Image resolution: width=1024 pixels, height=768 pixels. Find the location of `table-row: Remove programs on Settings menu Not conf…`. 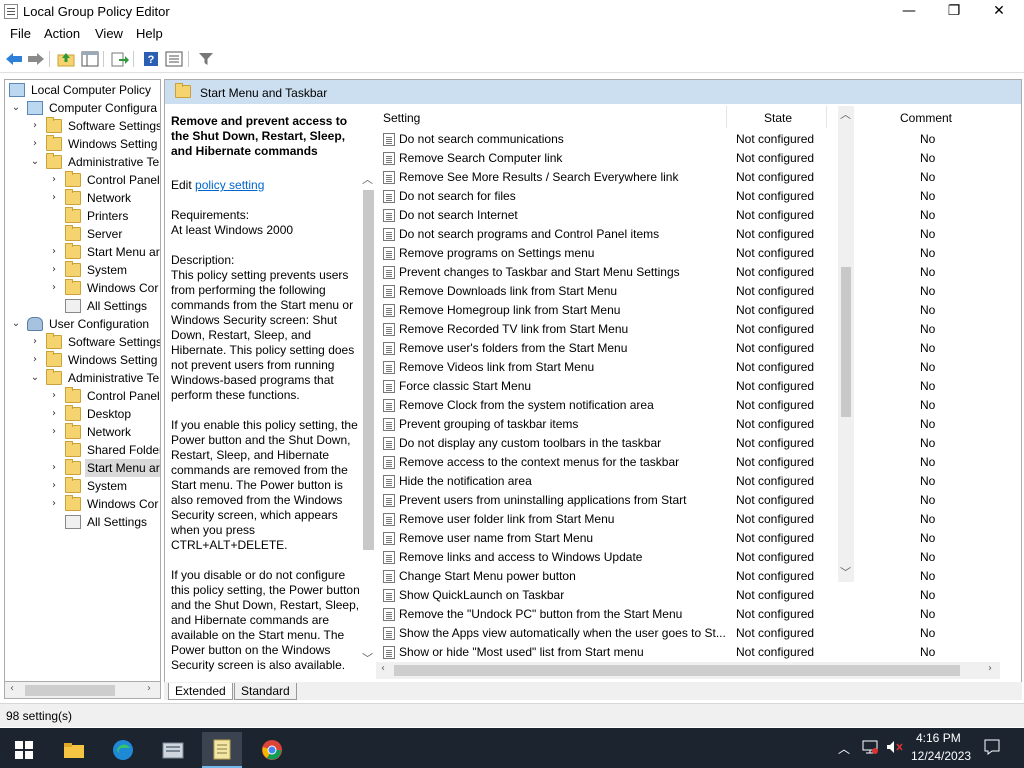

table-row: Remove programs on Settings menu Not conf… is located at coordinates (692, 253).